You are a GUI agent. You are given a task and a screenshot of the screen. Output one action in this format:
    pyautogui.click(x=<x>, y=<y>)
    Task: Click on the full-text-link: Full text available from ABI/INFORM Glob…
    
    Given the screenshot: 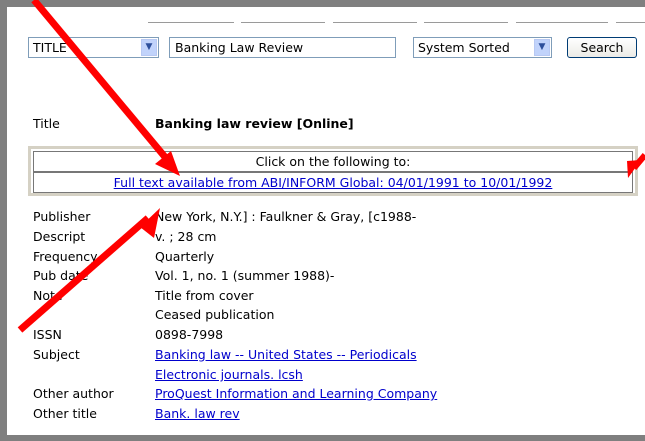 What is the action you would take?
    pyautogui.click(x=333, y=182)
    